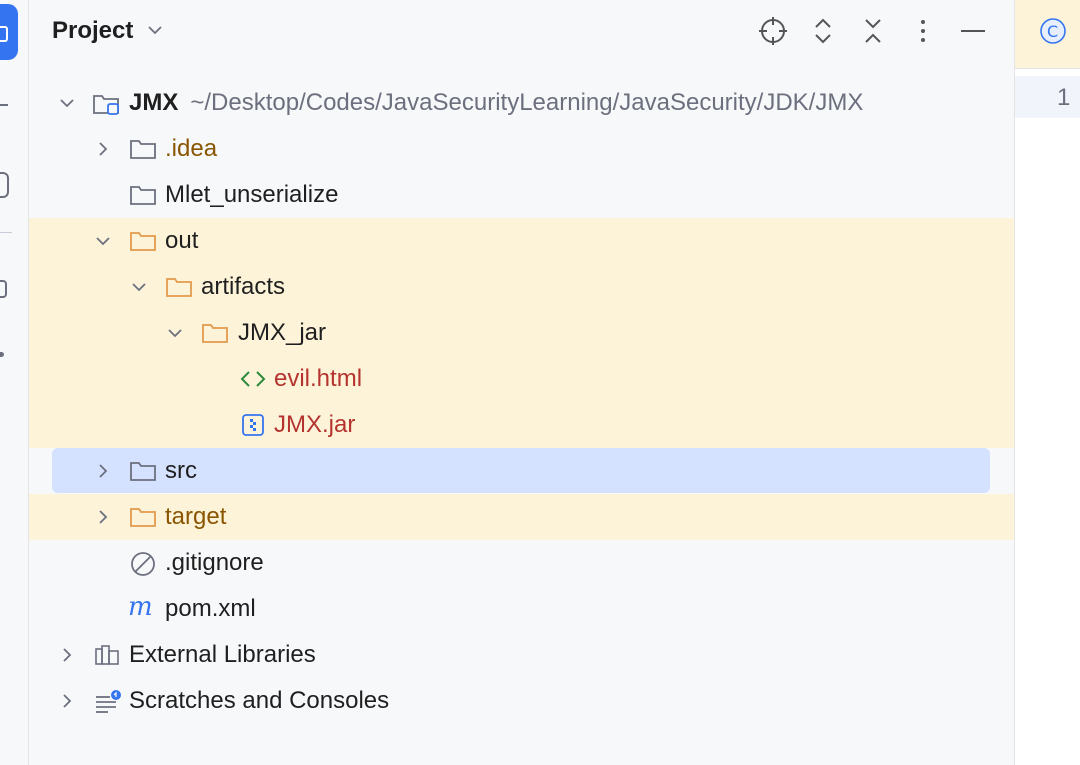 Image resolution: width=1080 pixels, height=765 pixels. What do you see at coordinates (196, 516) in the screenshot?
I see `tree-item-label: target` at bounding box center [196, 516].